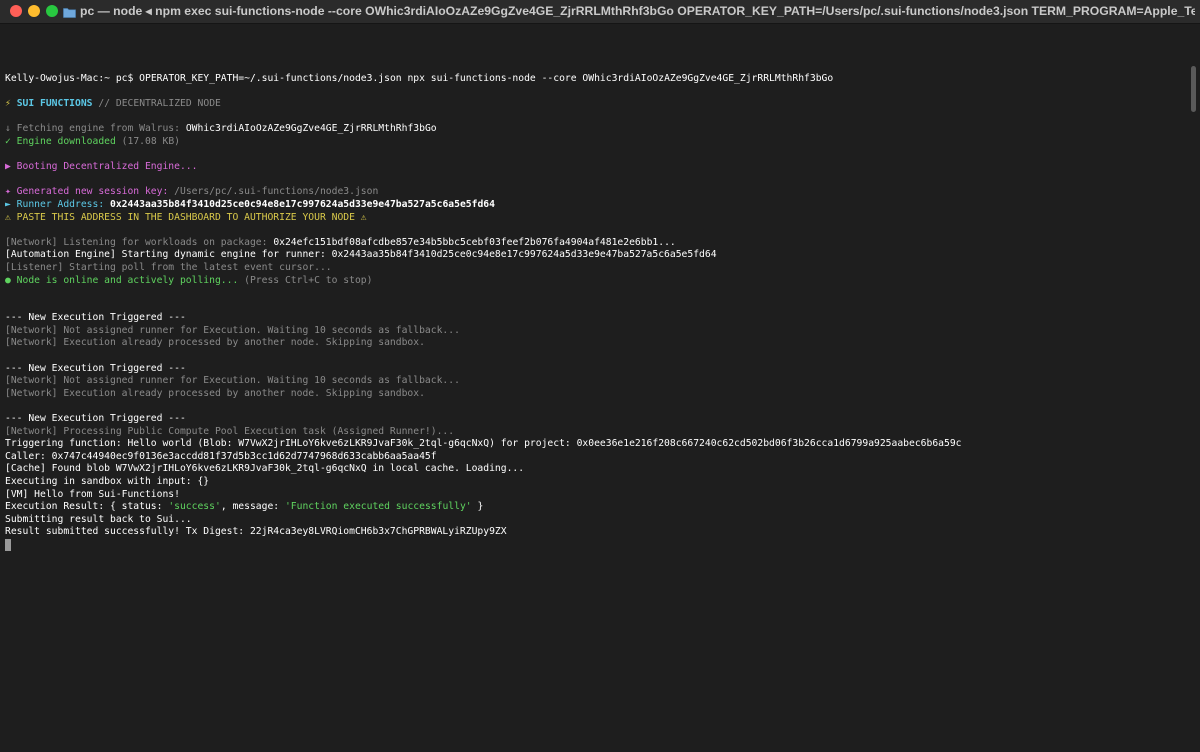 This screenshot has width=1200, height=752. Describe the element at coordinates (595, 545) in the screenshot. I see `cursor-line` at that location.